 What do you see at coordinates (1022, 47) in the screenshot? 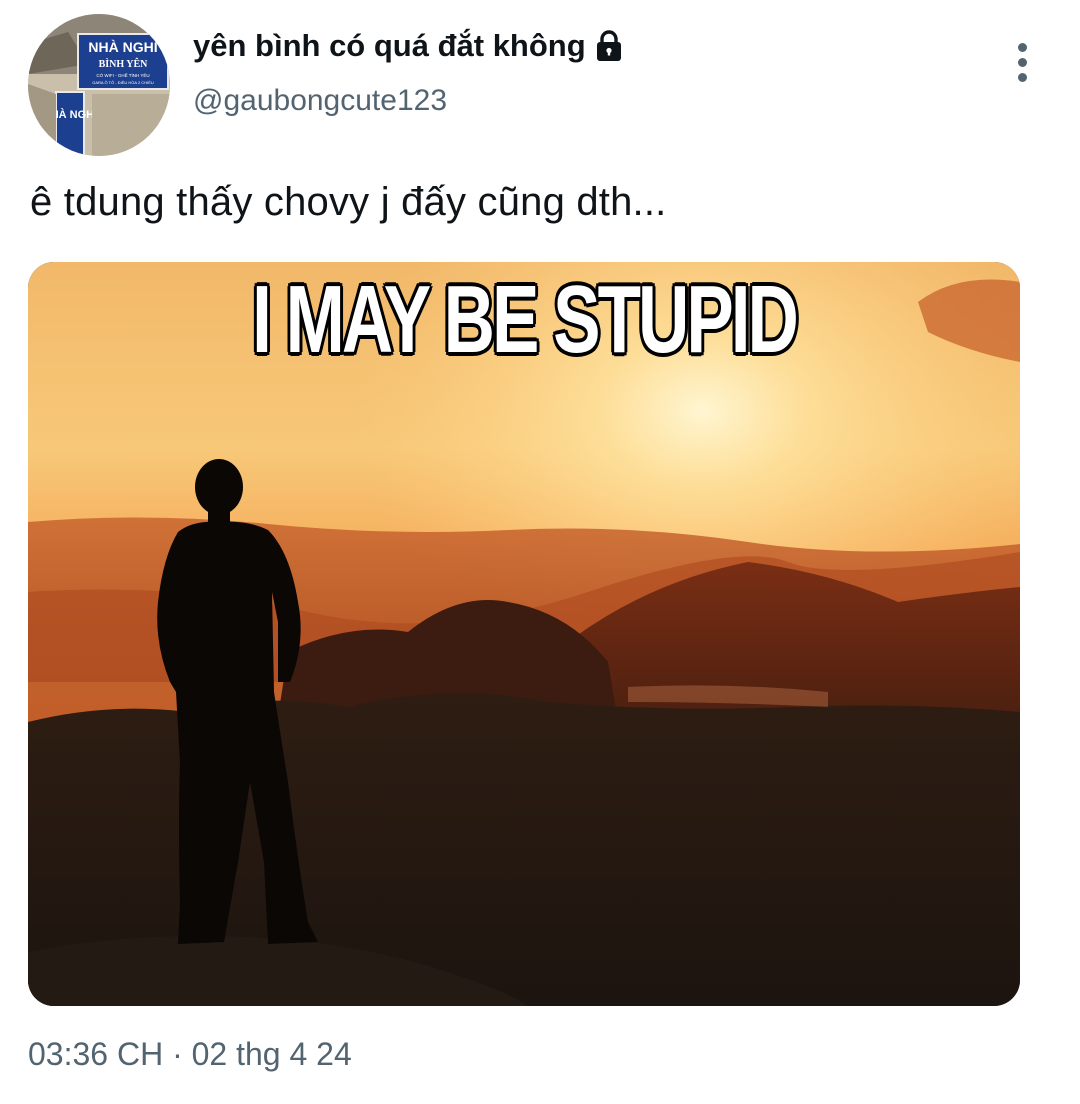
I see `more-vertical-icon` at bounding box center [1022, 47].